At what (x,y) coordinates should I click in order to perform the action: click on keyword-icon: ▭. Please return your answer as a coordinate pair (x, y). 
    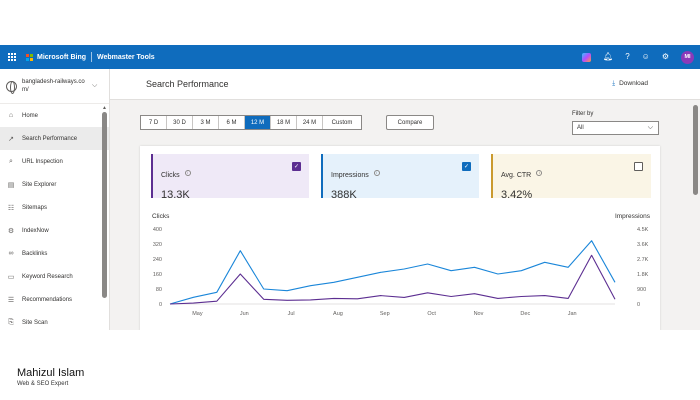
    Looking at the image, I should click on (11, 277).